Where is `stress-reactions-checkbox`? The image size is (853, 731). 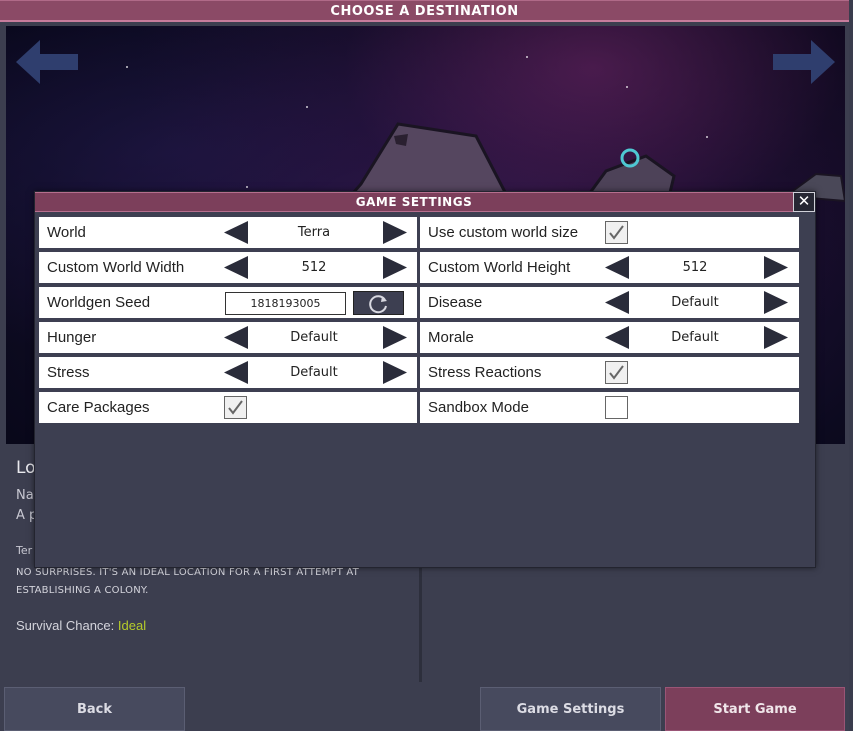 stress-reactions-checkbox is located at coordinates (616, 372).